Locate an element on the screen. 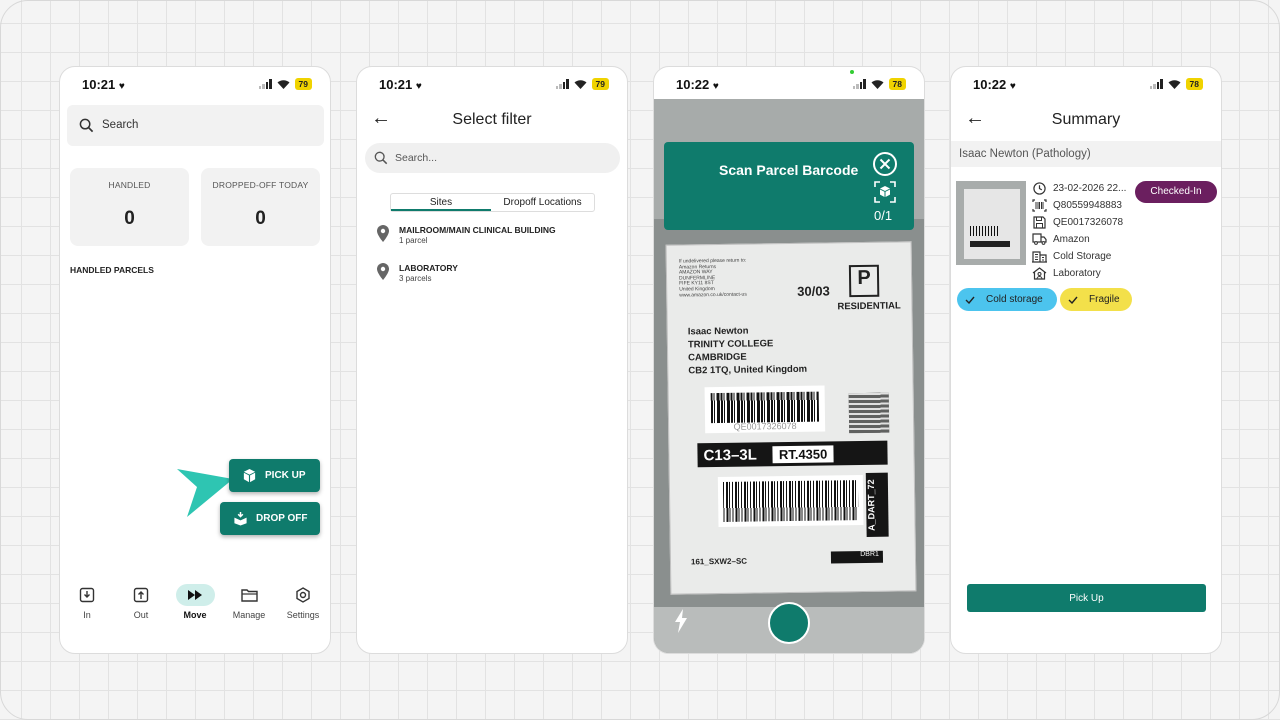 Image resolution: width=1280 pixels, height=720 pixels. section-title: HANDLED PARCELS is located at coordinates (112, 270).